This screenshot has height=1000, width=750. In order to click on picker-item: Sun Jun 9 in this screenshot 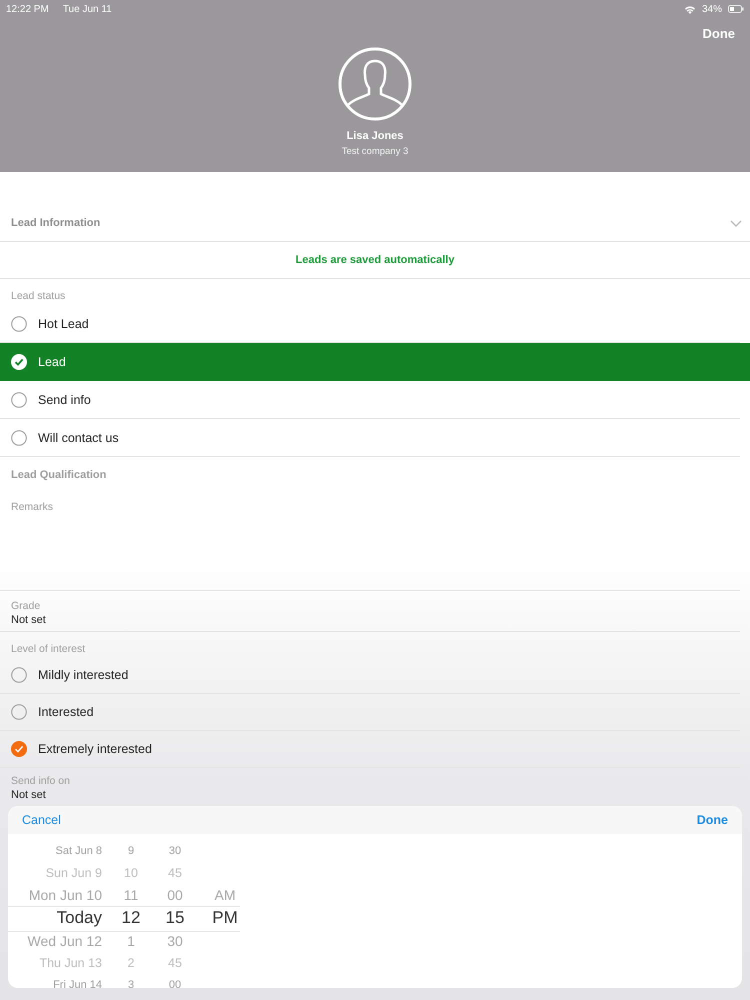, I will do `click(74, 873)`.